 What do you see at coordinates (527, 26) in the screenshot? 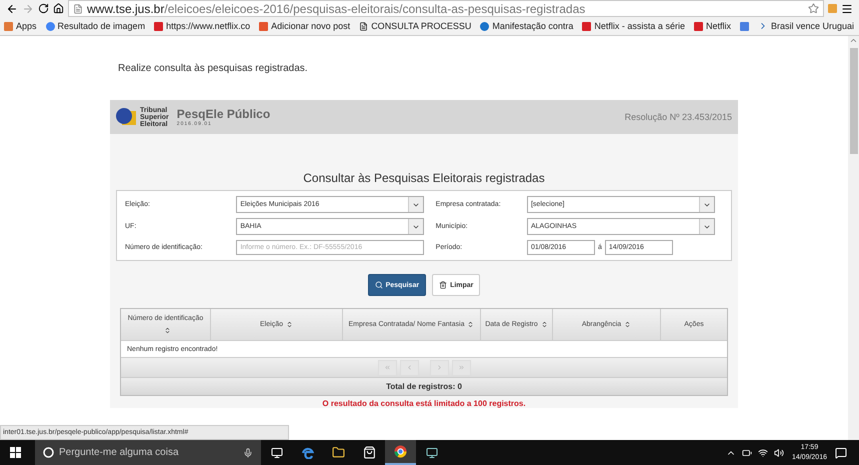
I see `bookmark-item: Manifestação contra` at bounding box center [527, 26].